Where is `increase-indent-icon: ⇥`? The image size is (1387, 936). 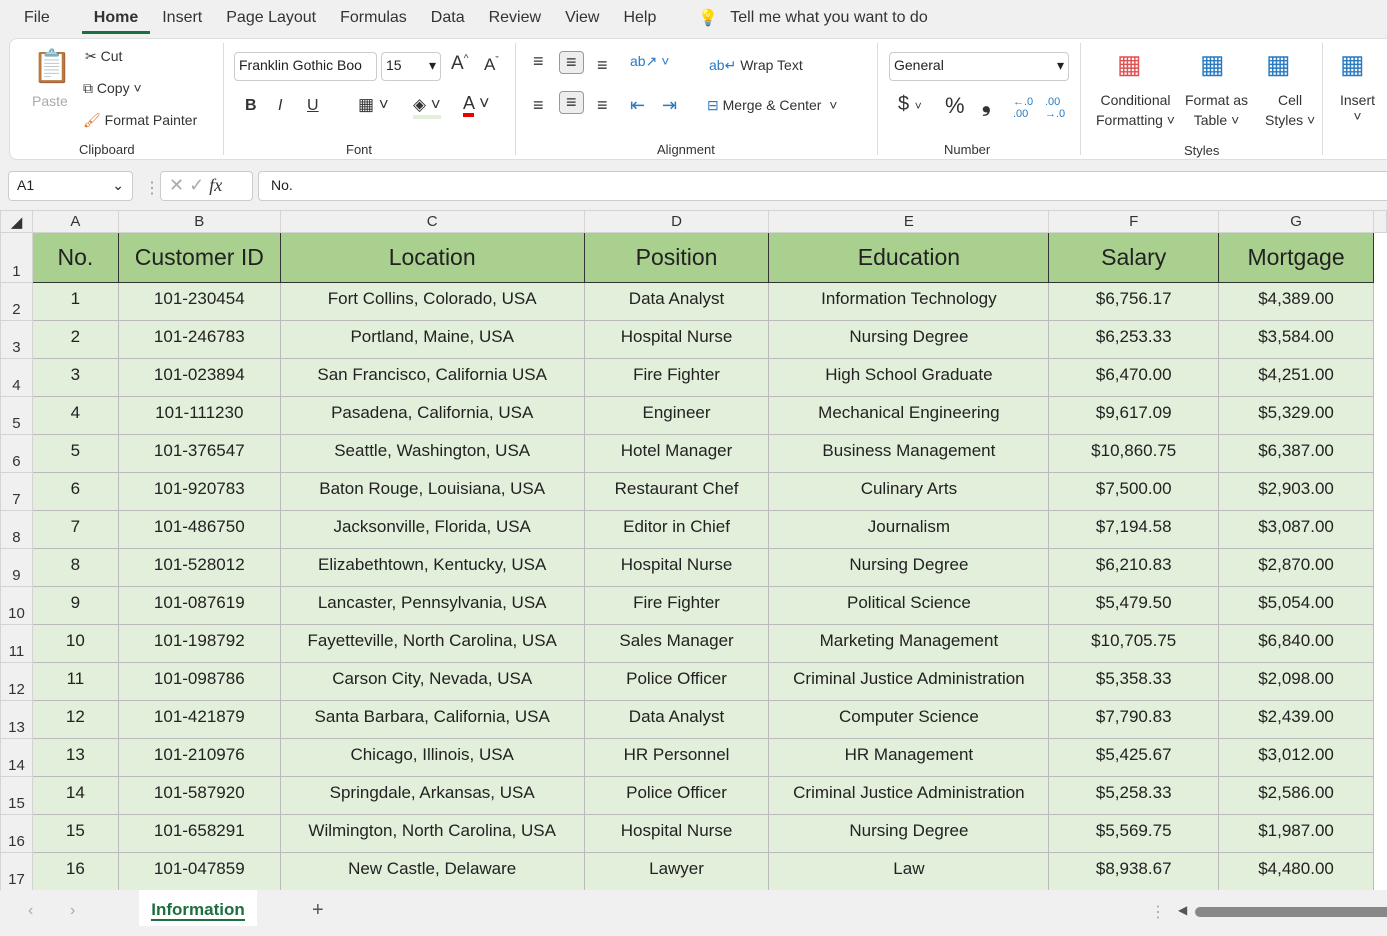
increase-indent-icon: ⇥ is located at coordinates (669, 105).